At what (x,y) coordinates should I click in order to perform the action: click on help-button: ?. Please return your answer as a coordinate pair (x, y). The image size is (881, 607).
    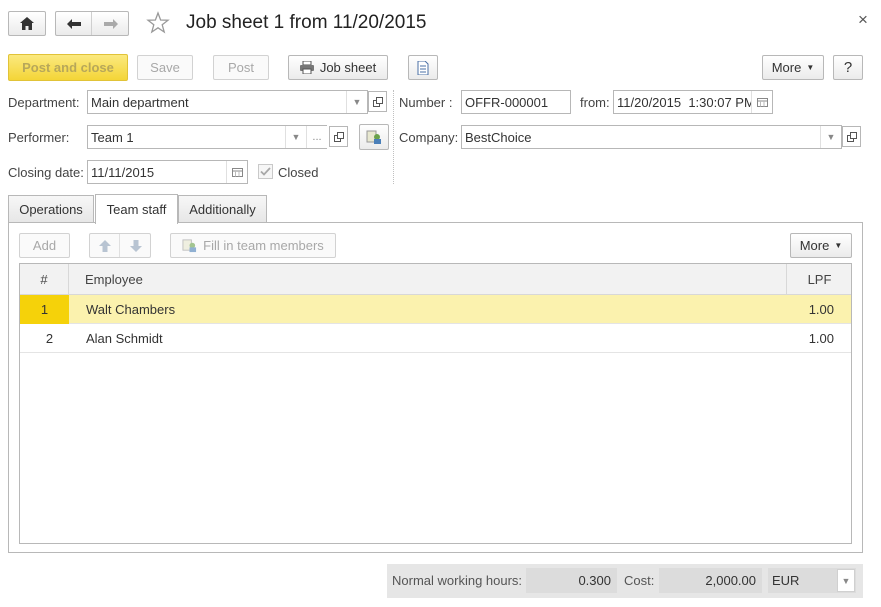
    Looking at the image, I should click on (848, 67).